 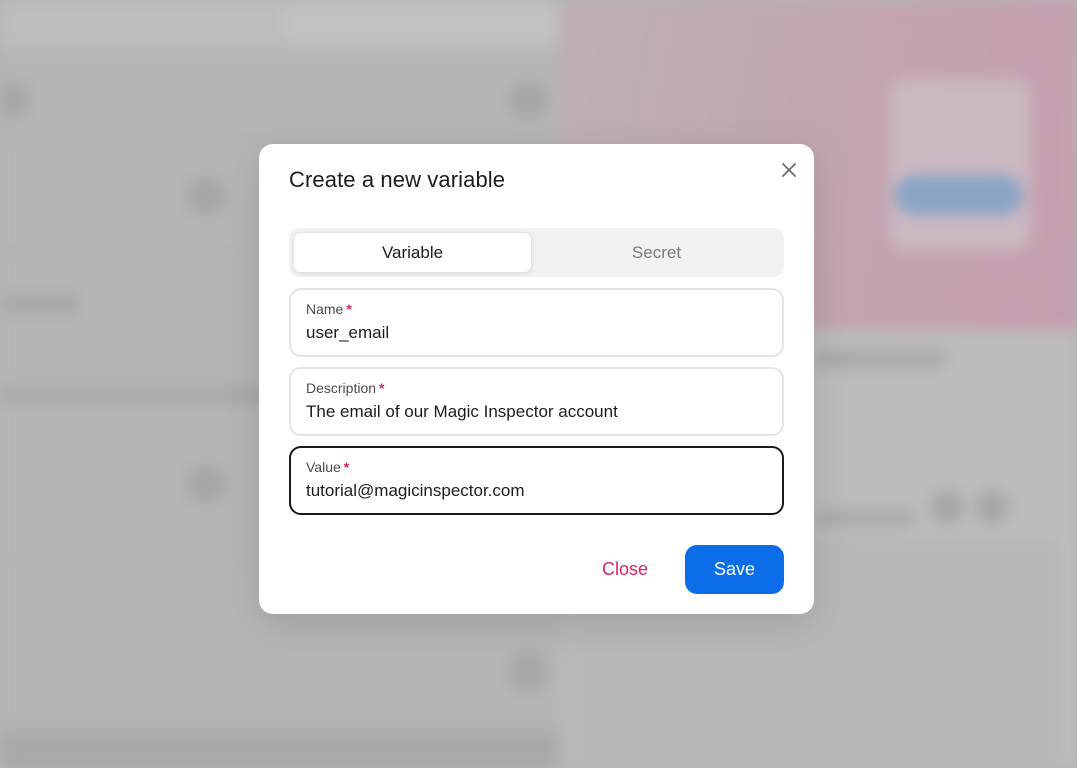 What do you see at coordinates (656, 252) in the screenshot?
I see `tab-secret: Secret` at bounding box center [656, 252].